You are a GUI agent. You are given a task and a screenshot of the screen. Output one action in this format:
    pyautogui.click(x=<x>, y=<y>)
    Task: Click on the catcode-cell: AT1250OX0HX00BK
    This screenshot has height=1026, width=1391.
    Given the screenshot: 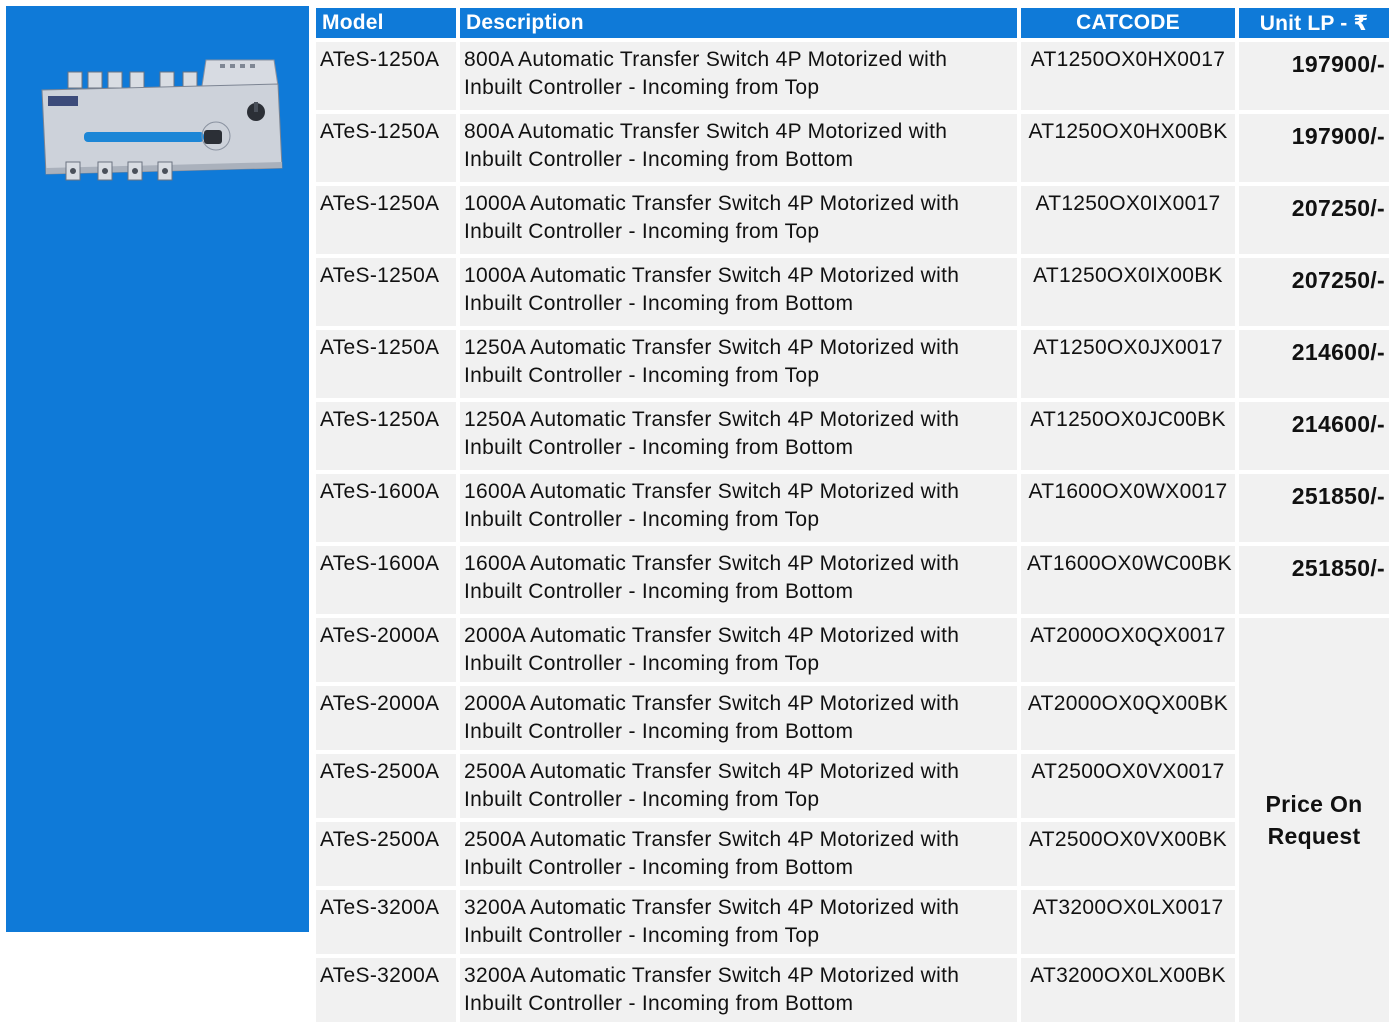 What is the action you would take?
    pyautogui.click(x=1128, y=148)
    